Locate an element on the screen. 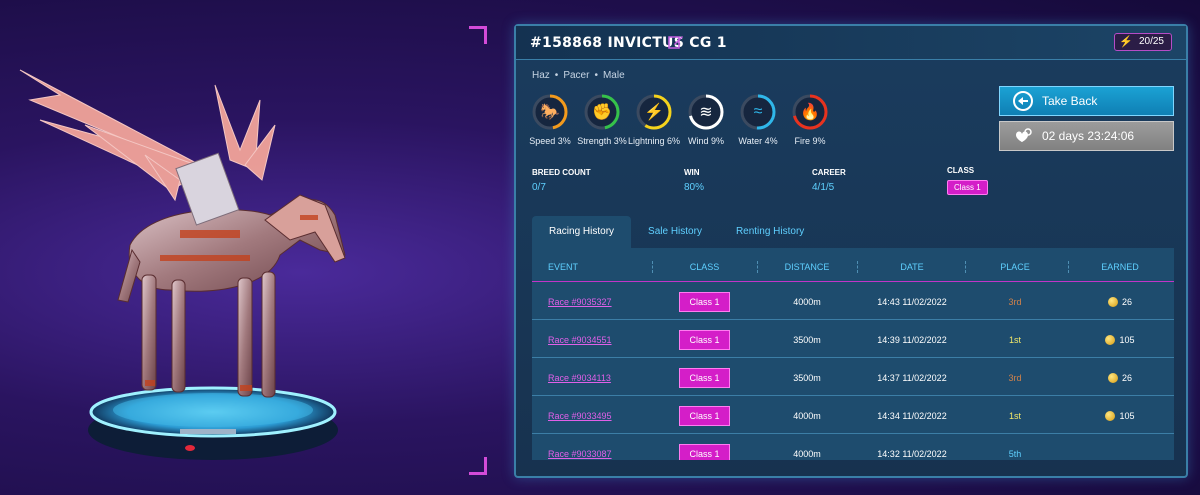 Image resolution: width=1200 pixels, height=495 pixels. heart-key-icon is located at coordinates (1024, 135).